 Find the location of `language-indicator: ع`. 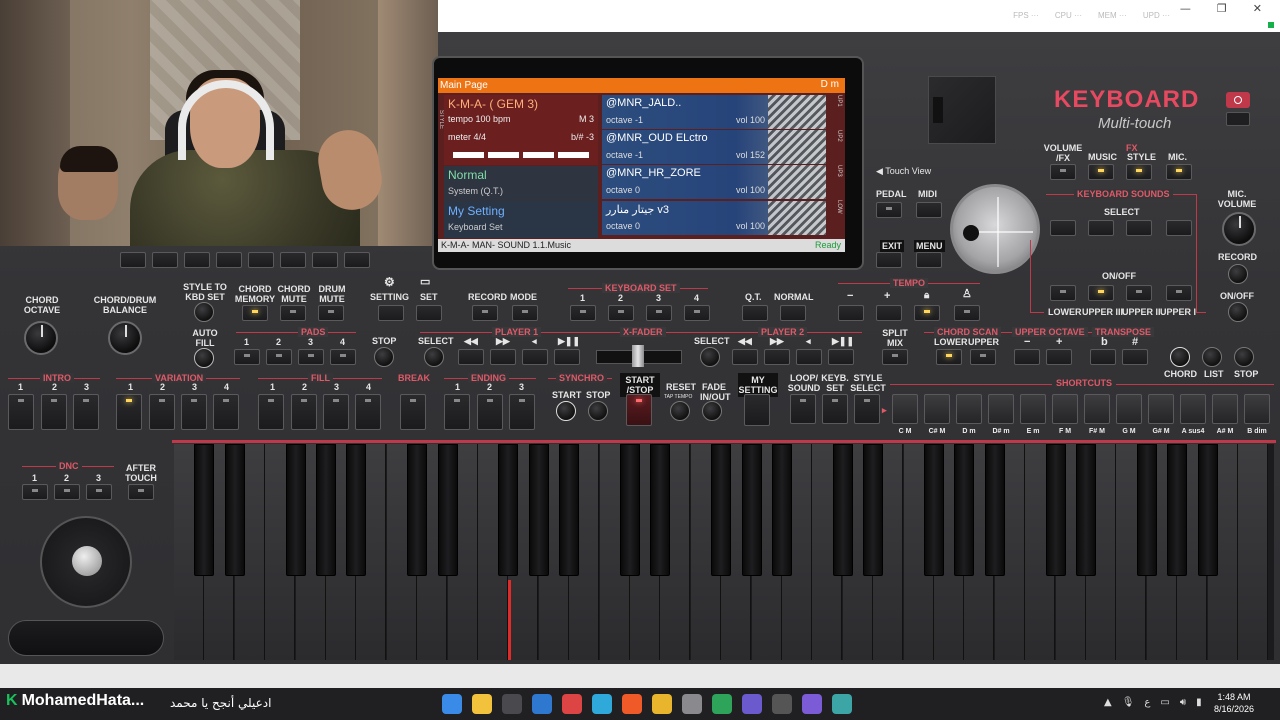

language-indicator: ع is located at coordinates (1147, 702).